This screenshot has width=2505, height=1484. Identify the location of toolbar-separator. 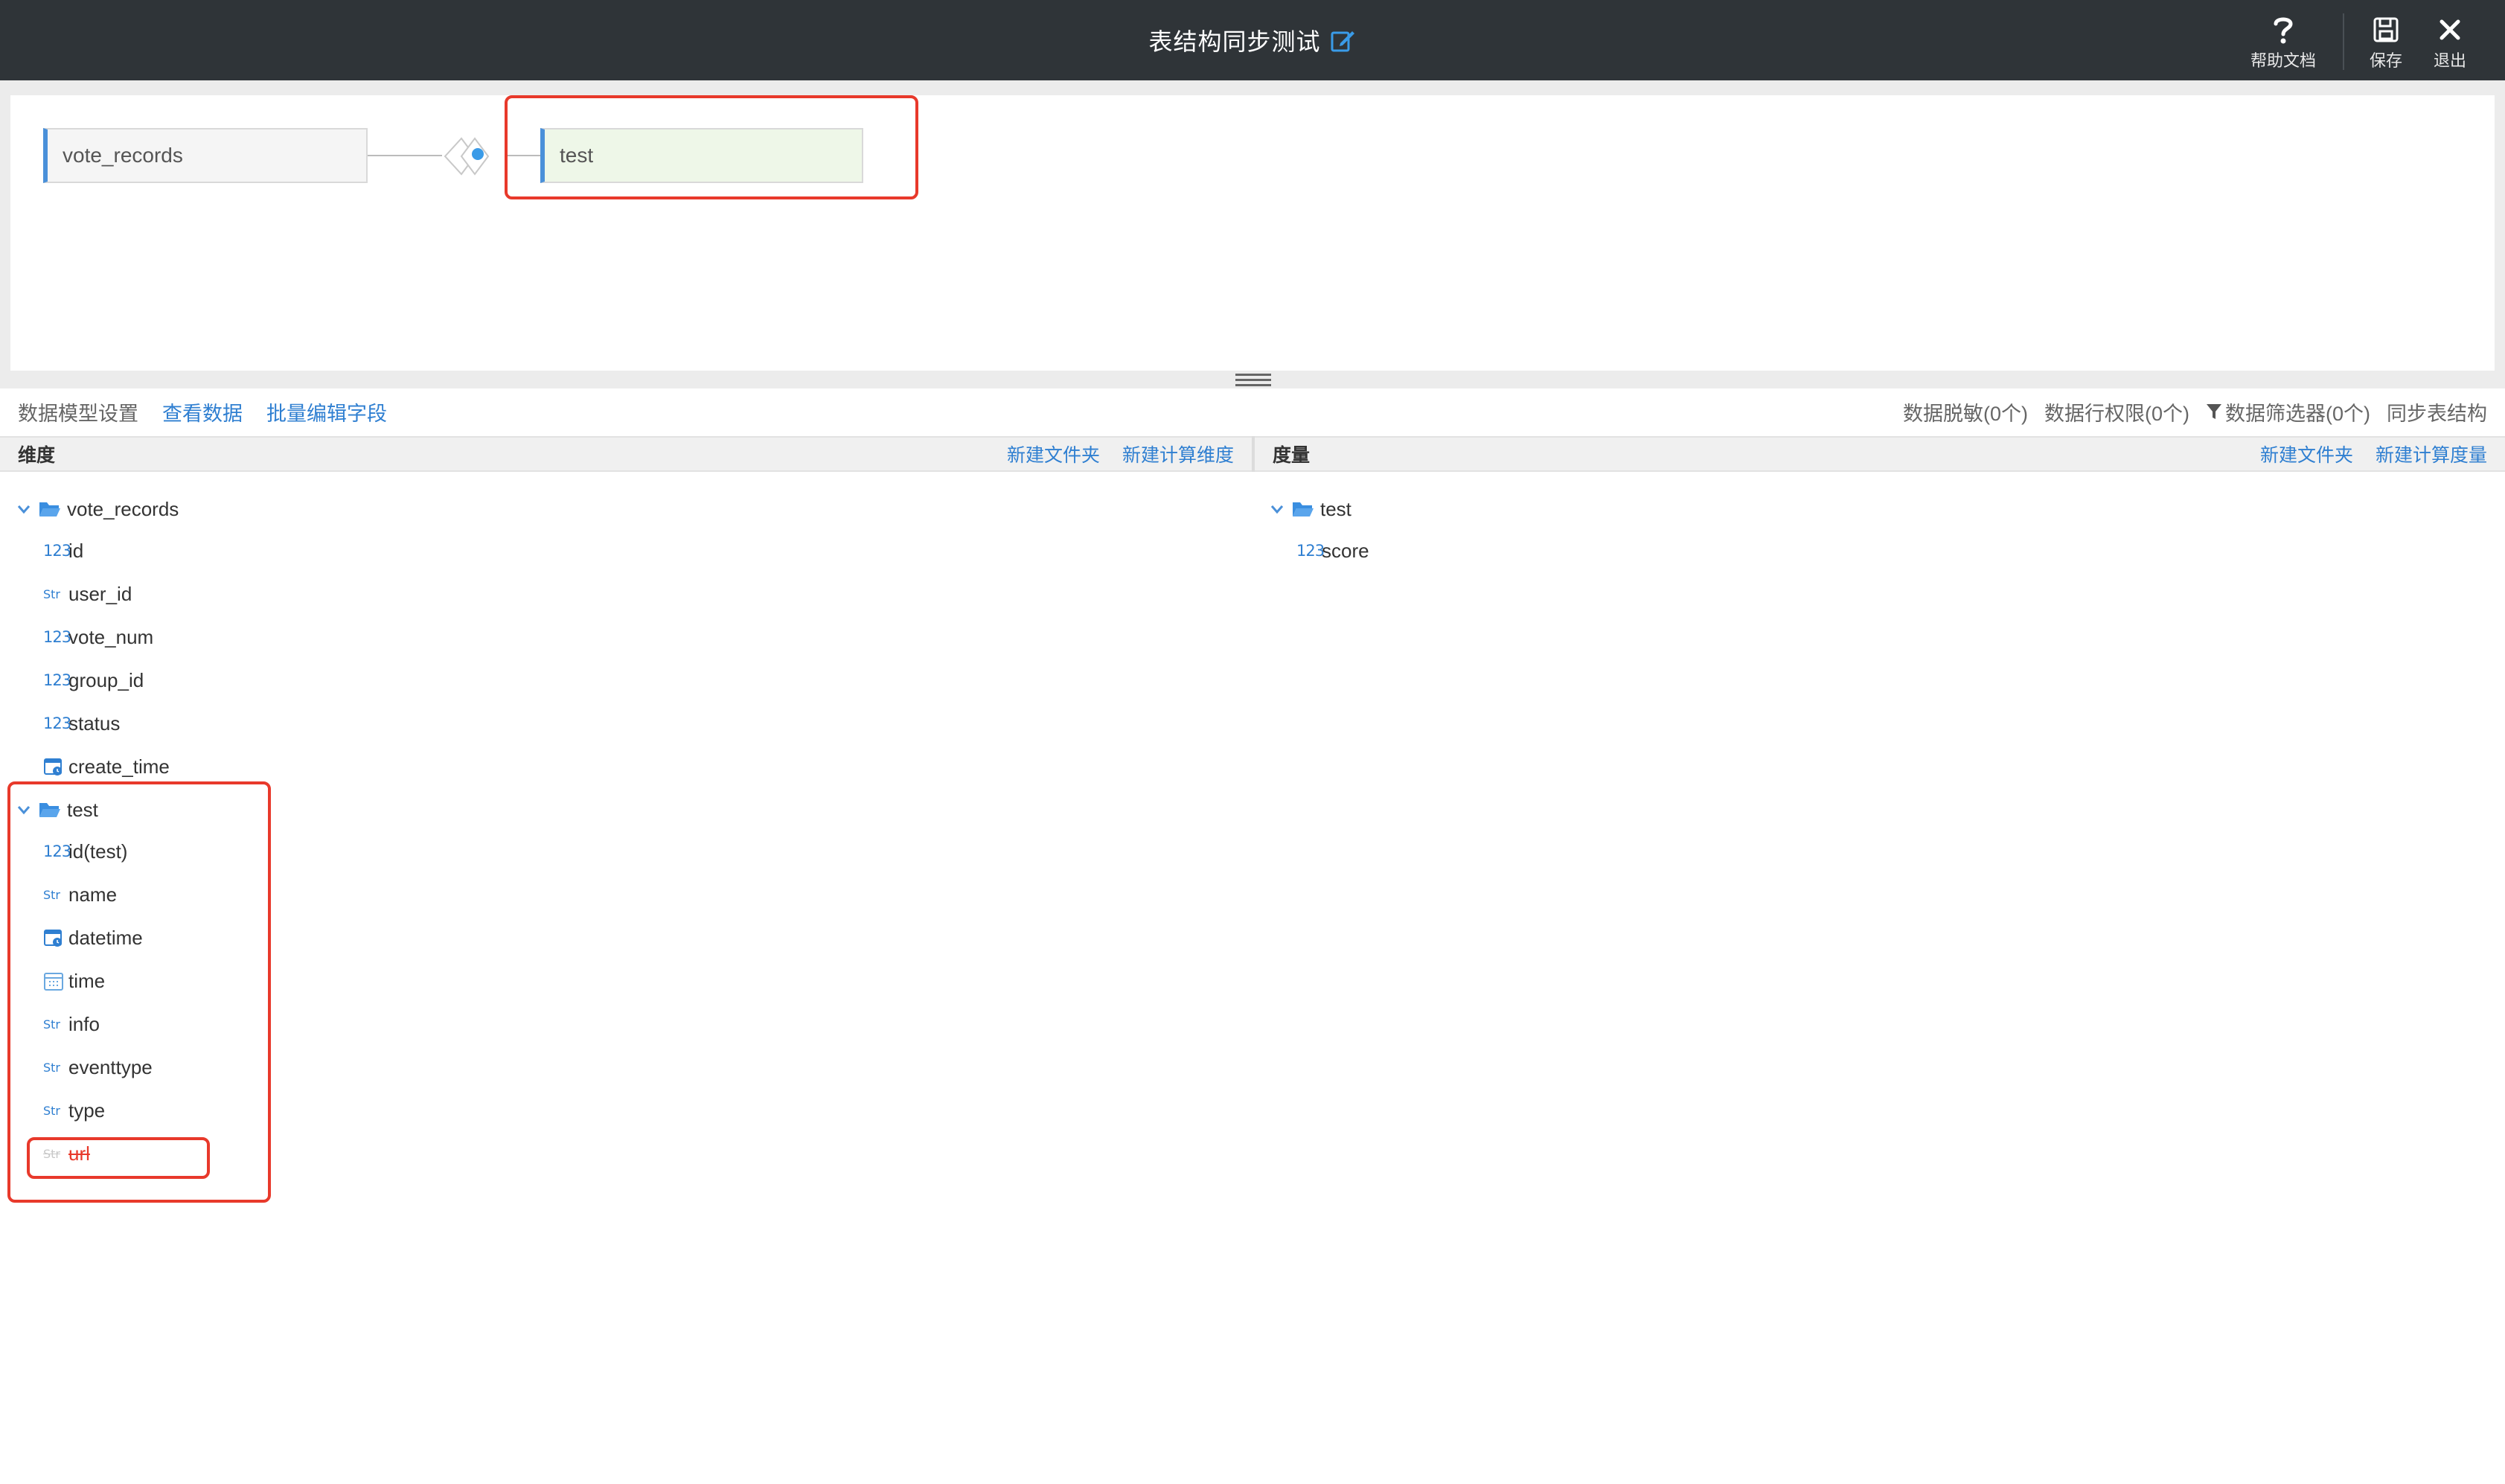
(2343, 41).